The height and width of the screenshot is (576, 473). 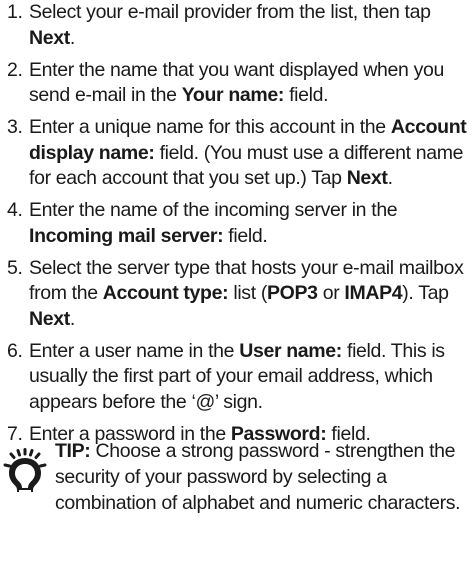 What do you see at coordinates (165, 293) in the screenshot?
I see `step-bold-term: Account type:` at bounding box center [165, 293].